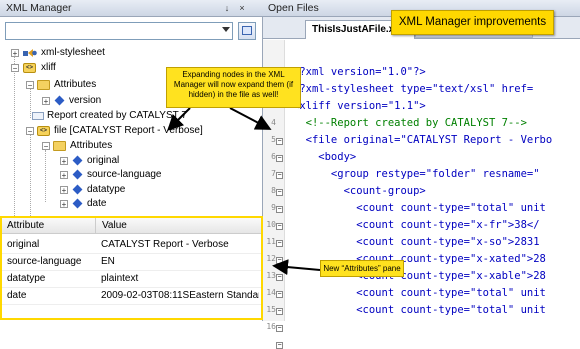 The width and height of the screenshot is (580, 349). Describe the element at coordinates (131, 8) in the screenshot. I see `xml-manager-titlebar: XML Manager ↓ ×` at that location.